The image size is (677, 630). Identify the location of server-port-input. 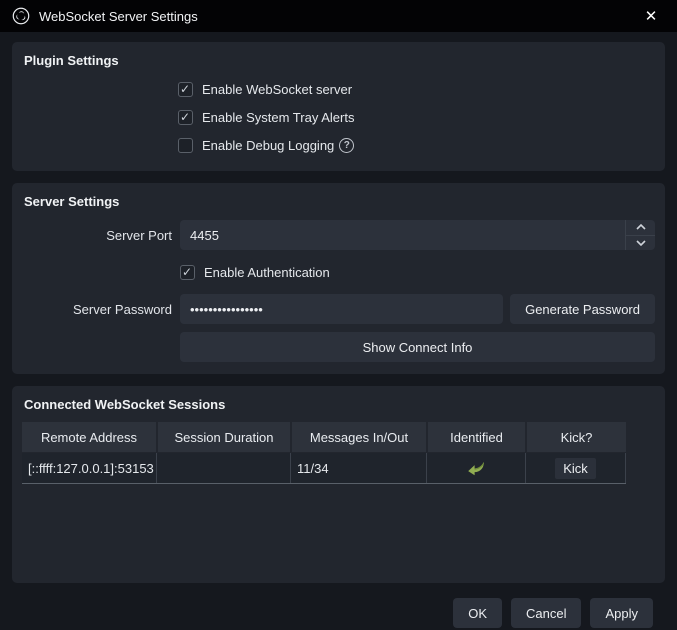
(417, 235).